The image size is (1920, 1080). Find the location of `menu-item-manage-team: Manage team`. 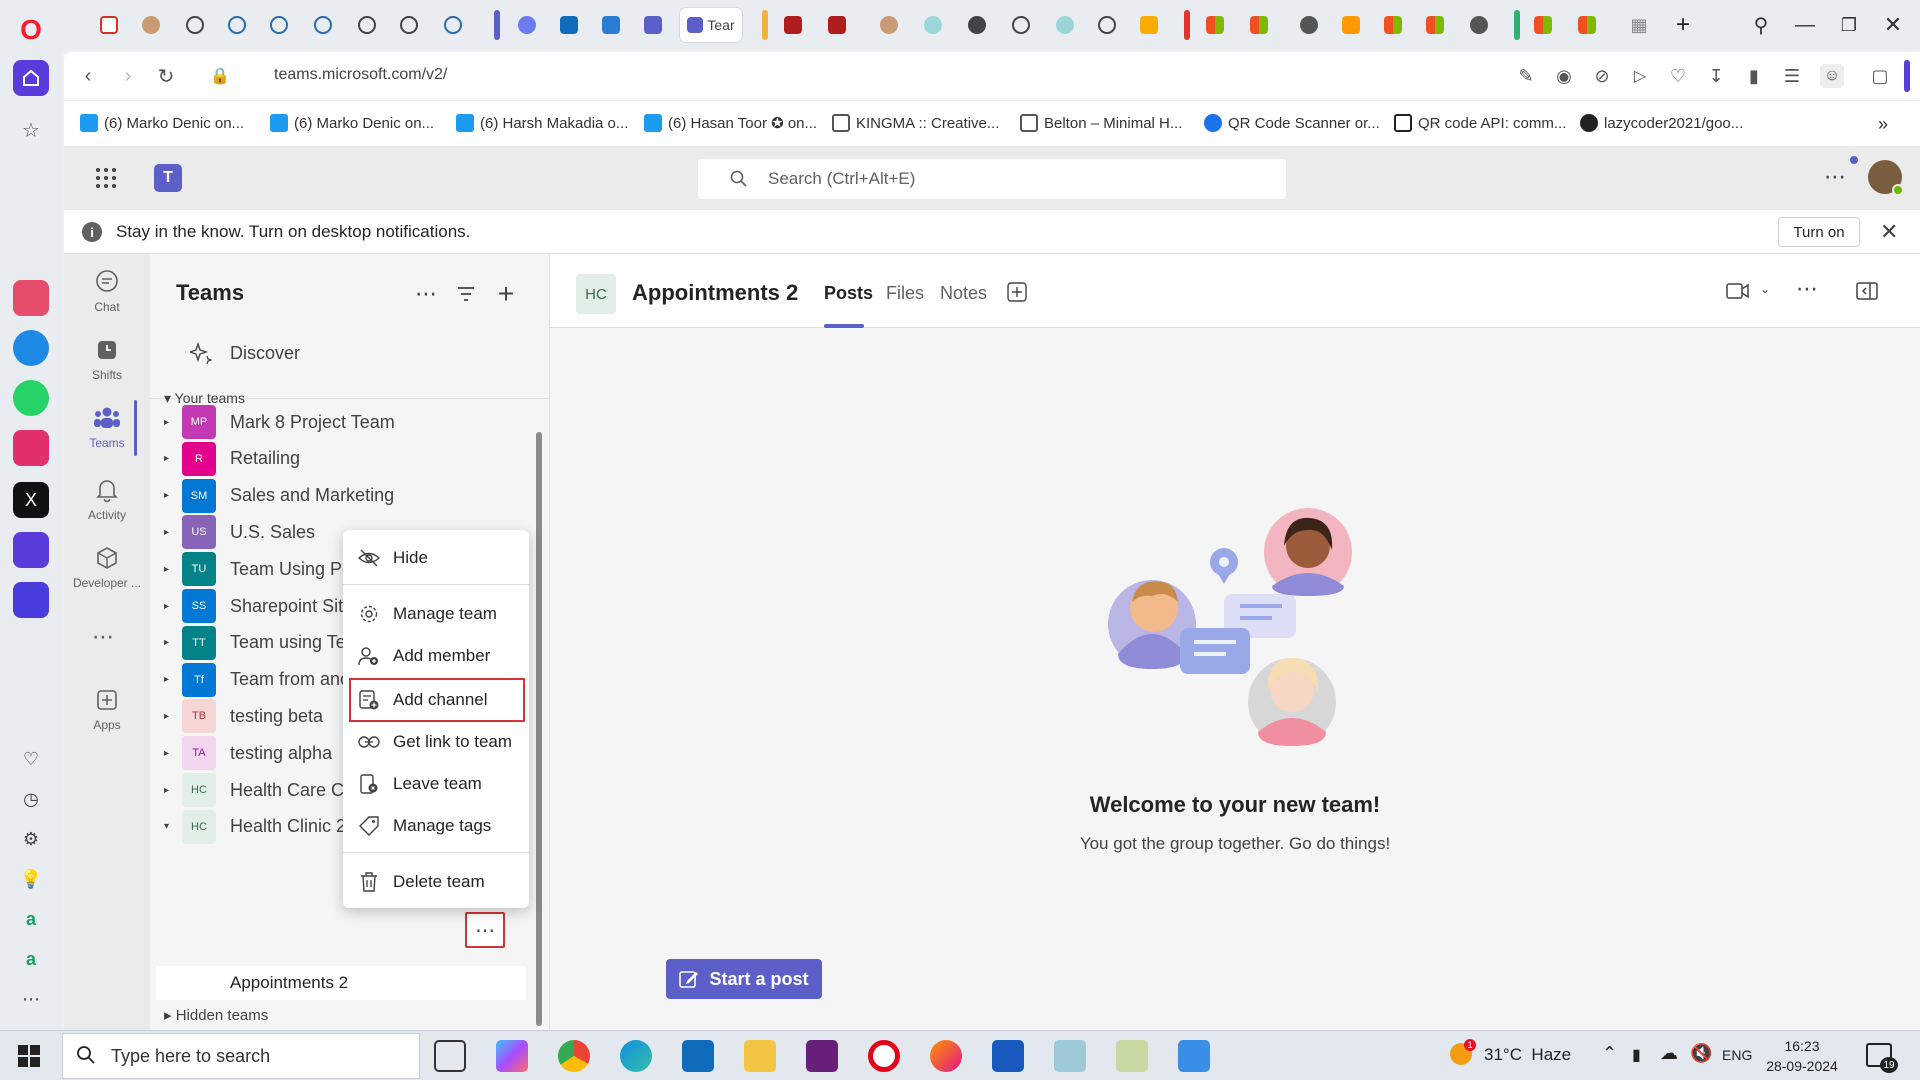

menu-item-manage-team: Manage team is located at coordinates (436, 614).